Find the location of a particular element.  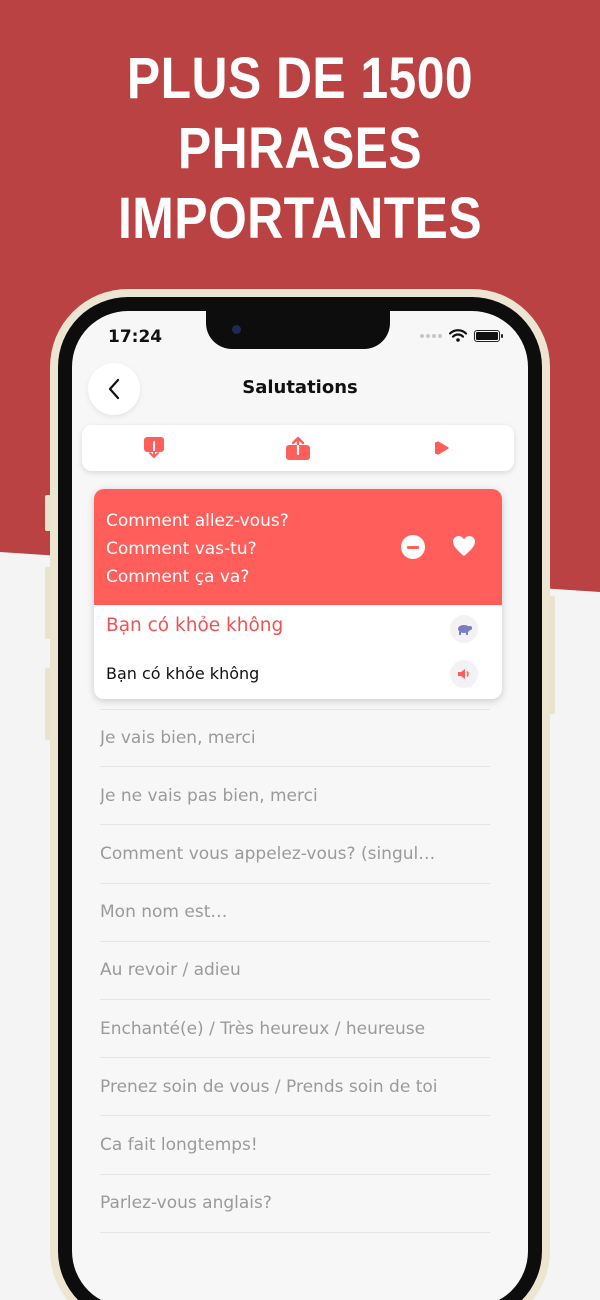

front-camera is located at coordinates (236, 329).